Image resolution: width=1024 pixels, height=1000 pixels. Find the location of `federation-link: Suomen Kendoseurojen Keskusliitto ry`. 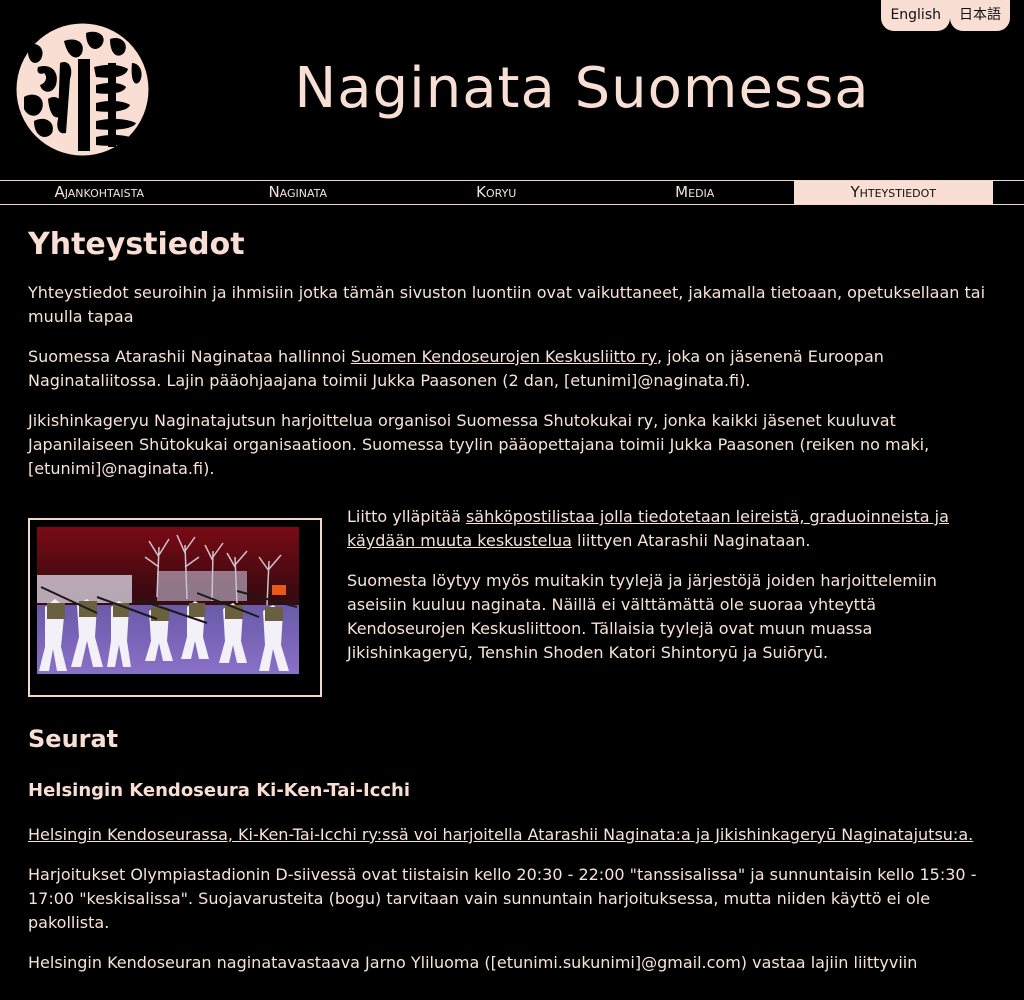

federation-link: Suomen Kendoseurojen Keskusliitto ry is located at coordinates (504, 356).